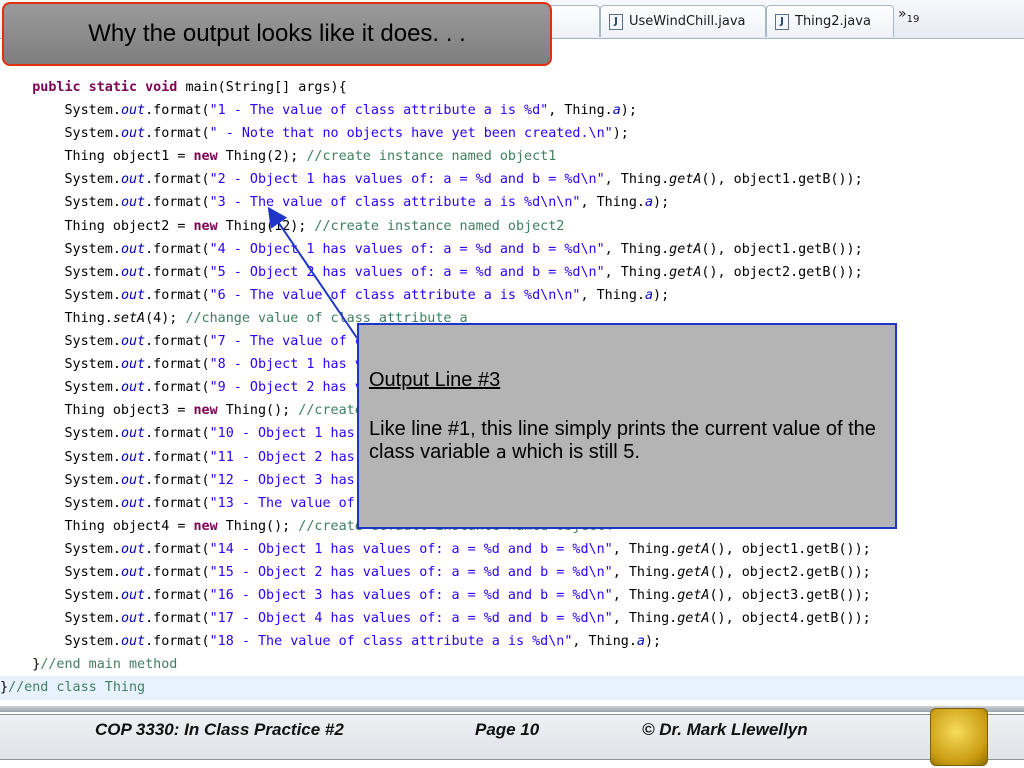 The image size is (1024, 768). What do you see at coordinates (507, 729) in the screenshot?
I see `footer-page: Page 10` at bounding box center [507, 729].